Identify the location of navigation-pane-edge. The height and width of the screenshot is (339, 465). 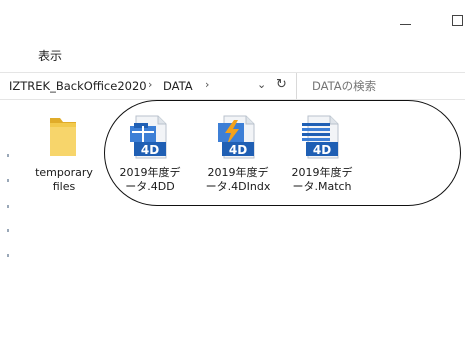
(4, 219).